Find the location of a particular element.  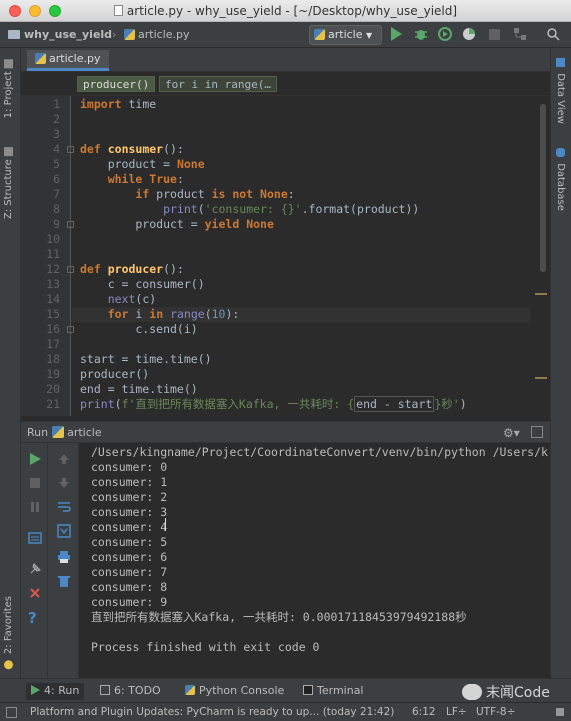

line-number: 9 is located at coordinates (56, 224).